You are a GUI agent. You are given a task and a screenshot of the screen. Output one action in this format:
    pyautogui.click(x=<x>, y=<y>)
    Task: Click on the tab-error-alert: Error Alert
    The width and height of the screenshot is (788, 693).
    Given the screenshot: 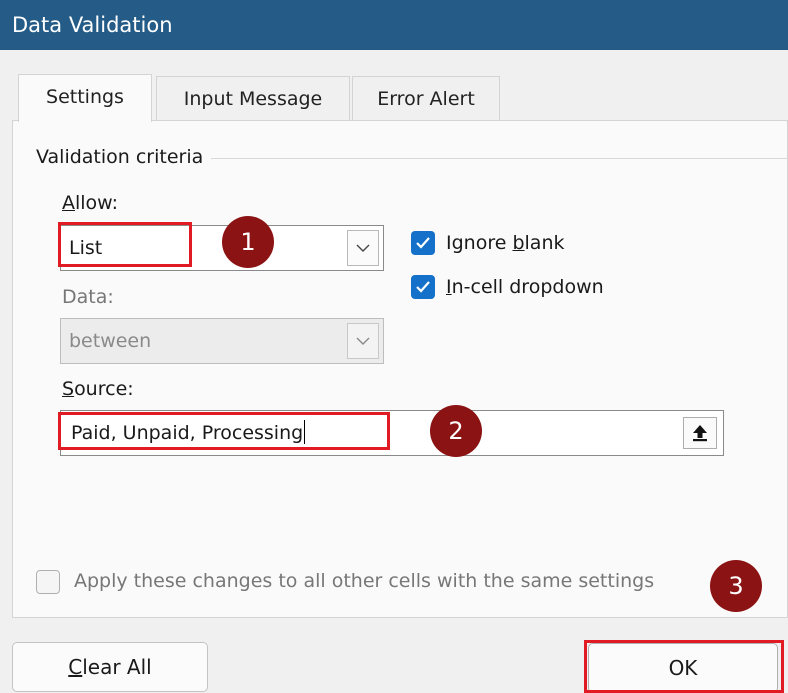 What is the action you would take?
    pyautogui.click(x=426, y=98)
    